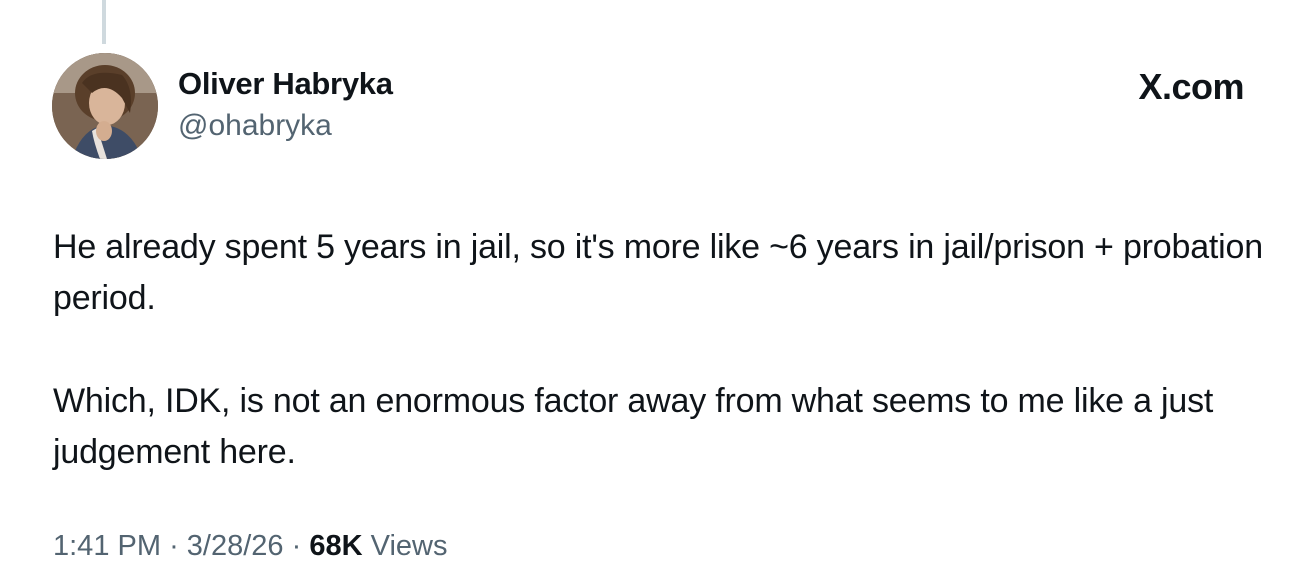 The height and width of the screenshot is (579, 1302). I want to click on tweet-date: 3/28/26, so click(235, 546).